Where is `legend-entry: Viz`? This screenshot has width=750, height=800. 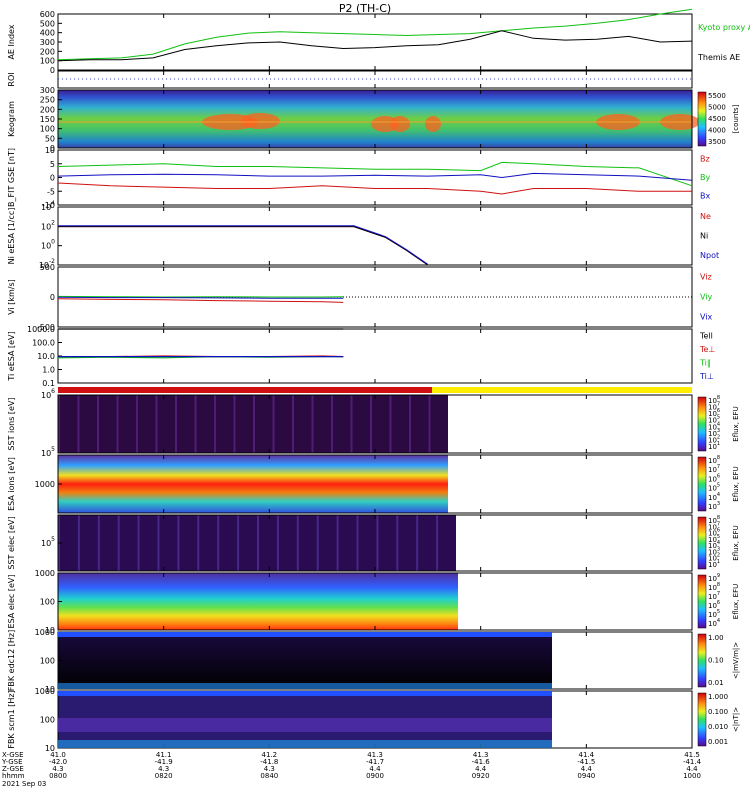
legend-entry: Viz is located at coordinates (706, 277).